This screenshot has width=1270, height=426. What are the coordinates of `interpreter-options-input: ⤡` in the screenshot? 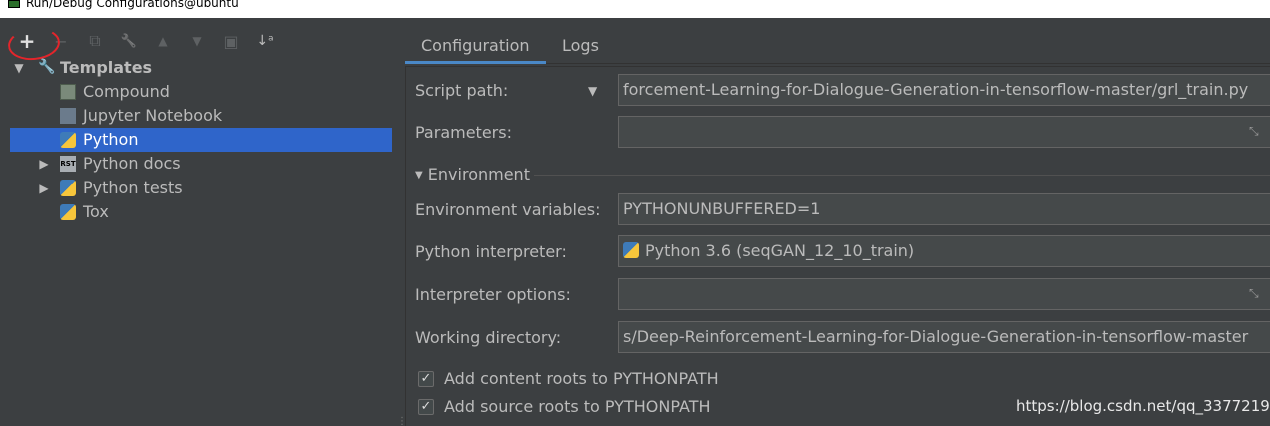 It's located at (944, 294).